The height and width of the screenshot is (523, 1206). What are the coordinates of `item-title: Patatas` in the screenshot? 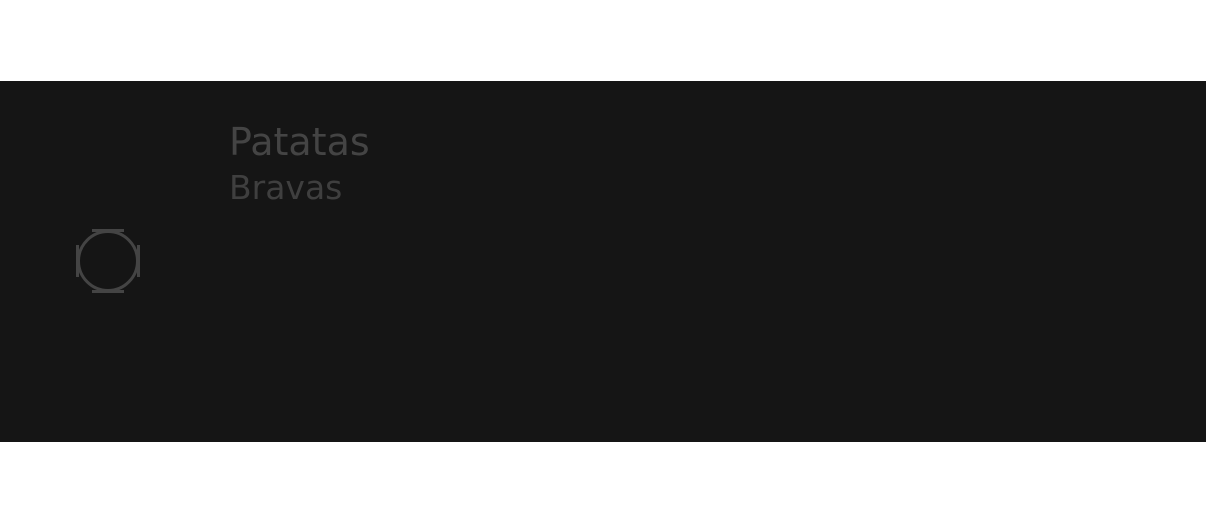 It's located at (299, 142).